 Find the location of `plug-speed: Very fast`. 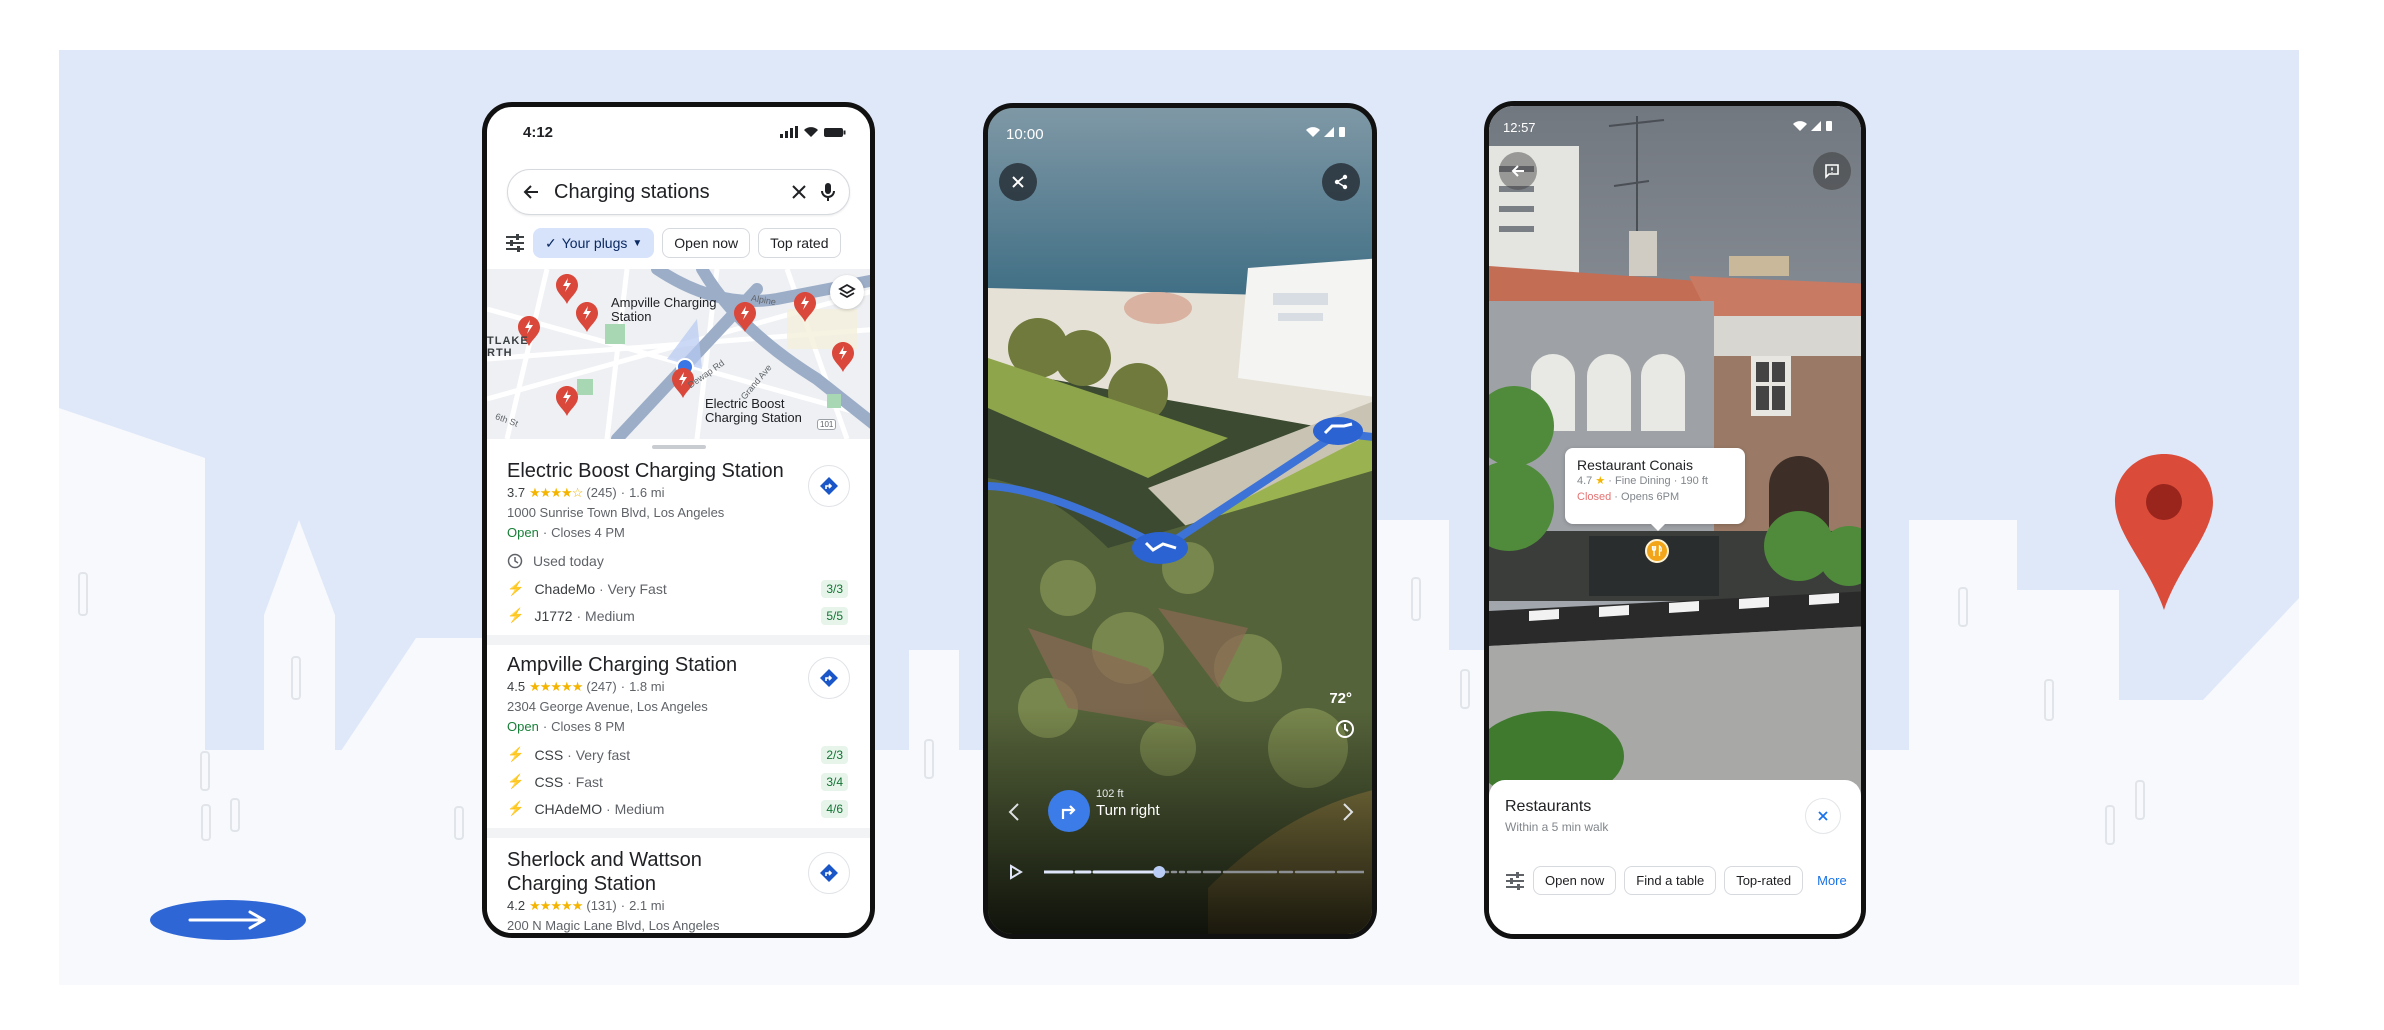

plug-speed: Very fast is located at coordinates (603, 754).